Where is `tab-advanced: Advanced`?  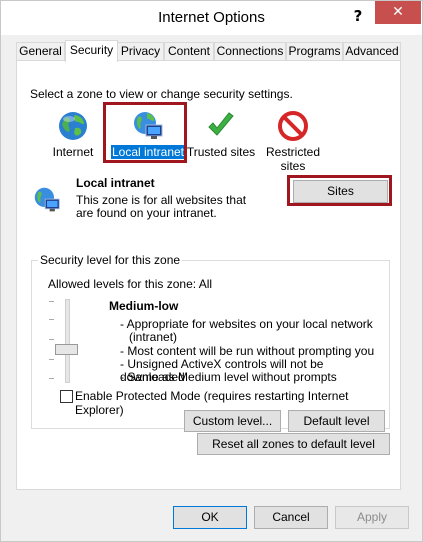 tab-advanced: Advanced is located at coordinates (372, 51).